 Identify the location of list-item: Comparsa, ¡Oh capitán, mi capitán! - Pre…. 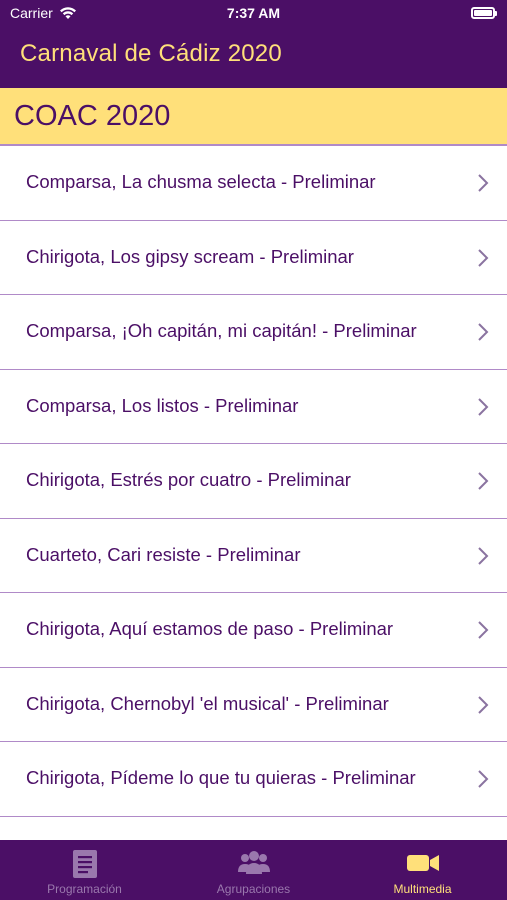
(253, 332).